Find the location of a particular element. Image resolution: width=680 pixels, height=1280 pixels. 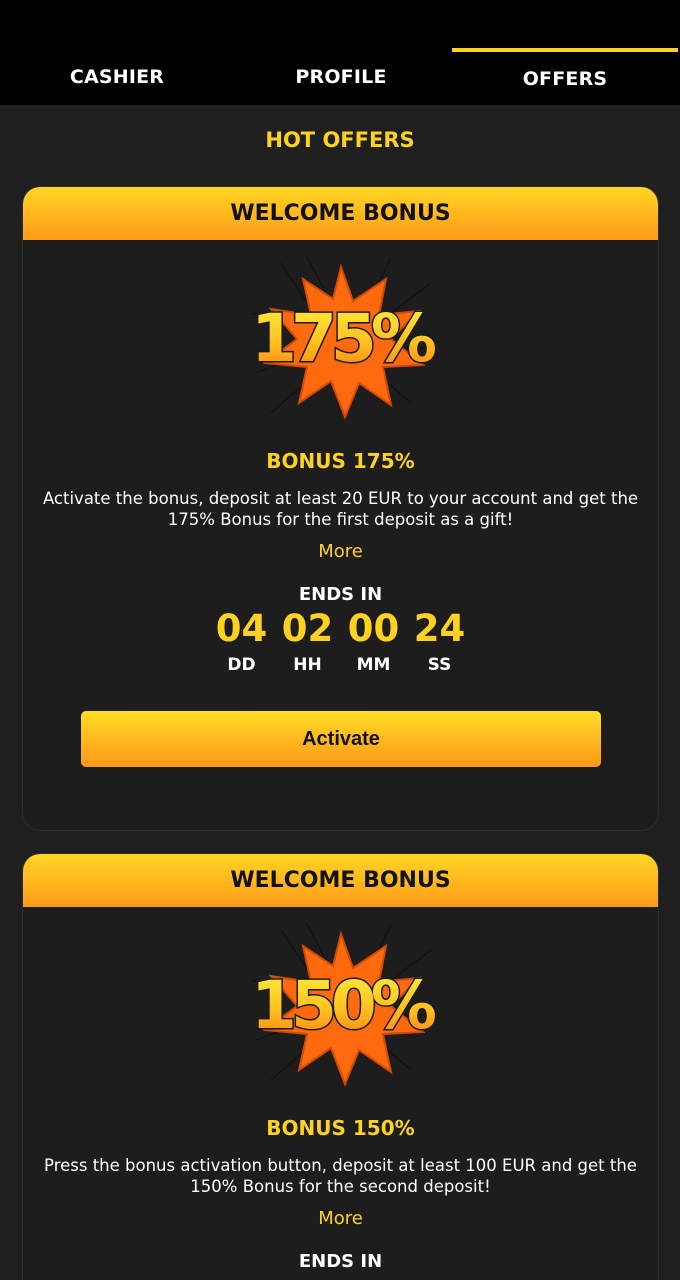

badge-text: 175% is located at coordinates (343, 338).